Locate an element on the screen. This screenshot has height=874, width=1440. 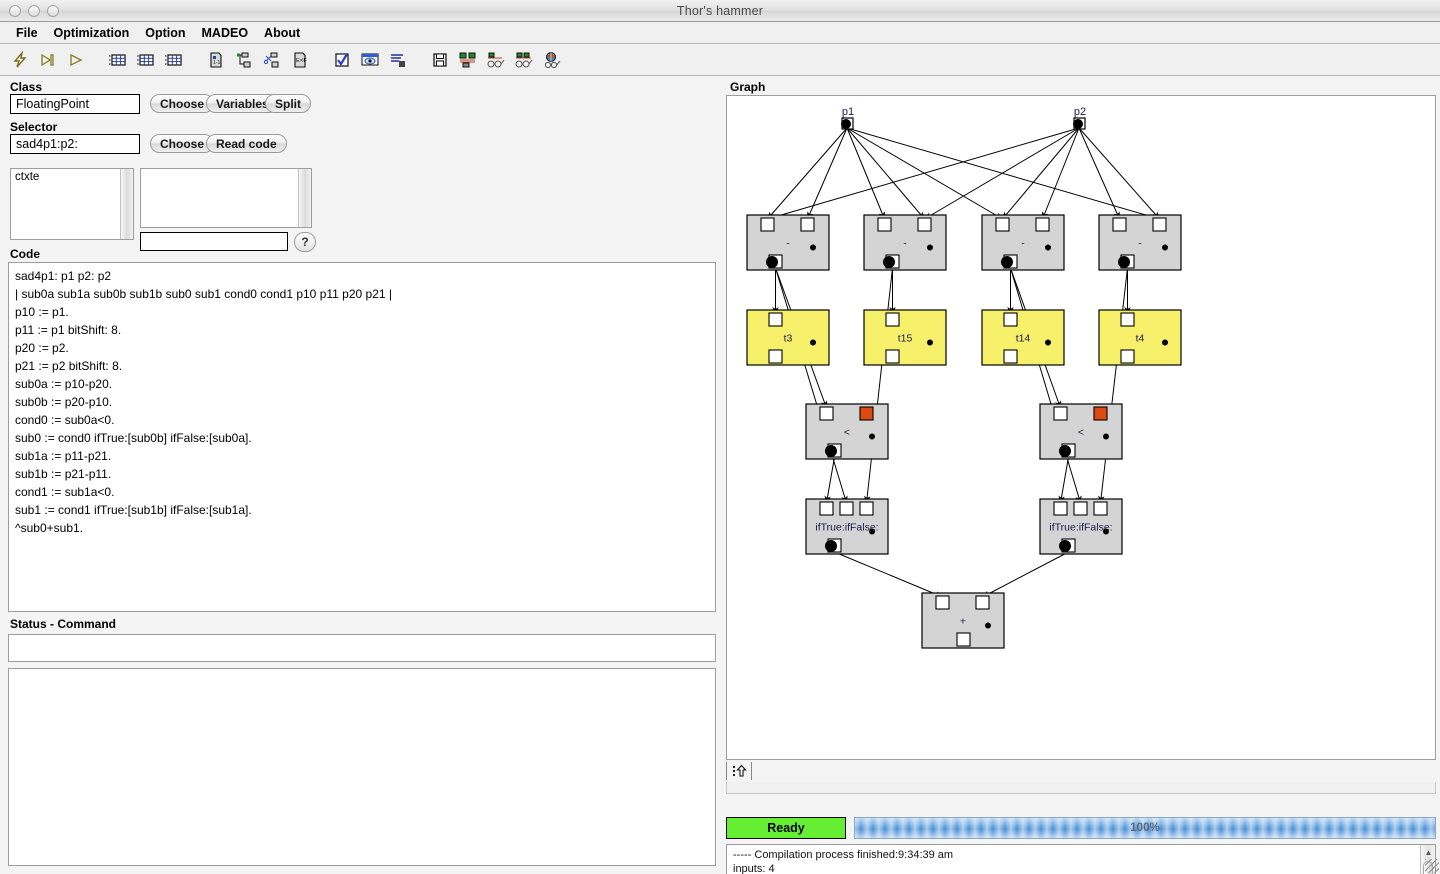
glasses-schedule-icon is located at coordinates (496, 60).